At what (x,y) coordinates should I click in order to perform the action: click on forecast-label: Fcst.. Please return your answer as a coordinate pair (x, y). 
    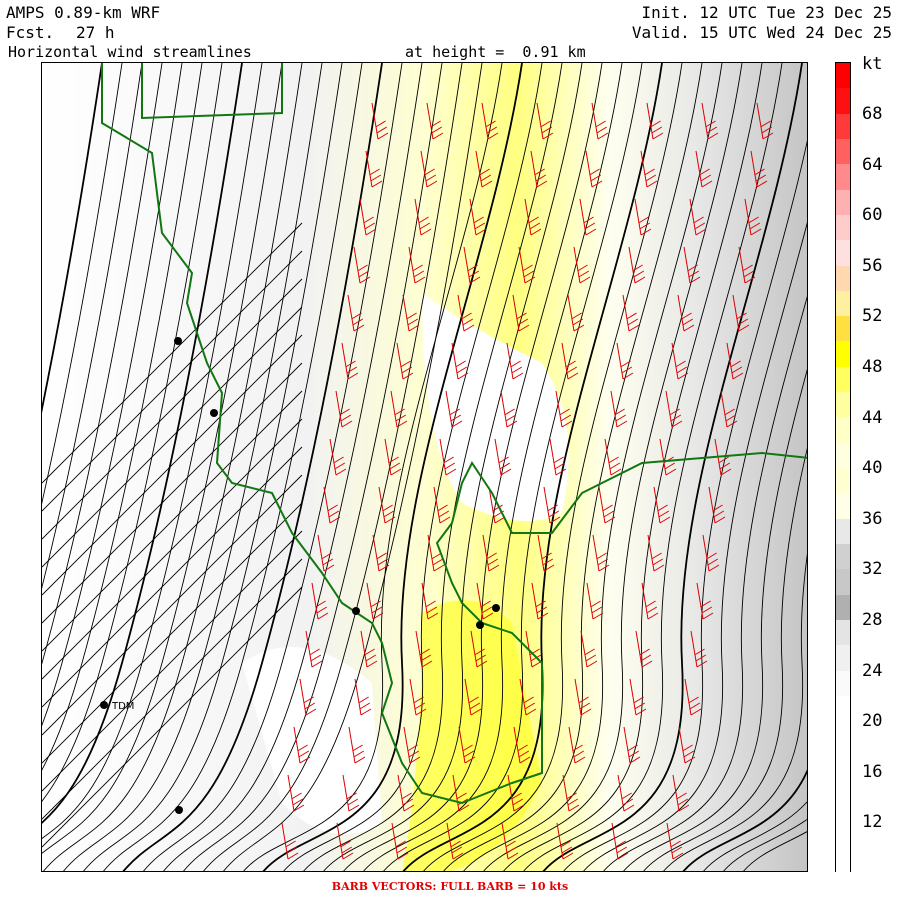
    Looking at the image, I should click on (30, 32).